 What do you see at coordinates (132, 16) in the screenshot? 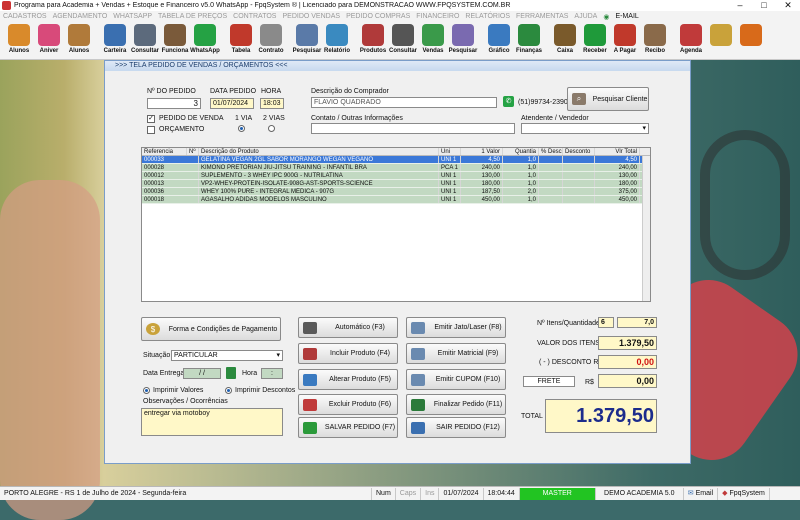
I see `menu-item: WHATSAPP` at bounding box center [132, 16].